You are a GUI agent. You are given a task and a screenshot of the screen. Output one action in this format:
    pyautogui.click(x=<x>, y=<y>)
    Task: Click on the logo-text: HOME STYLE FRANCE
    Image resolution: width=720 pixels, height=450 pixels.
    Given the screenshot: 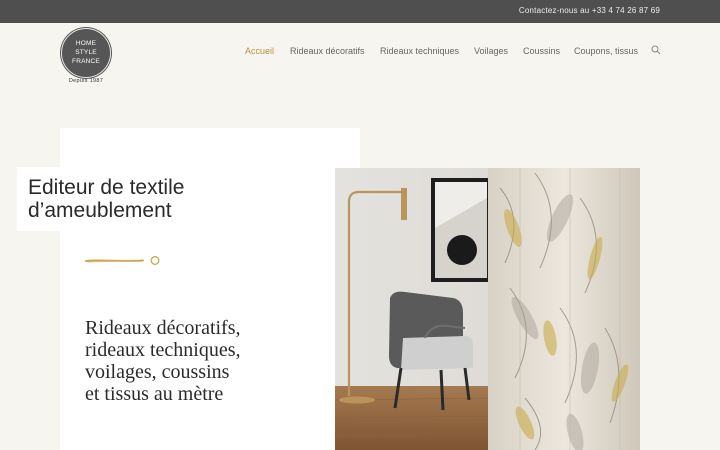 What is the action you would take?
    pyautogui.click(x=86, y=52)
    